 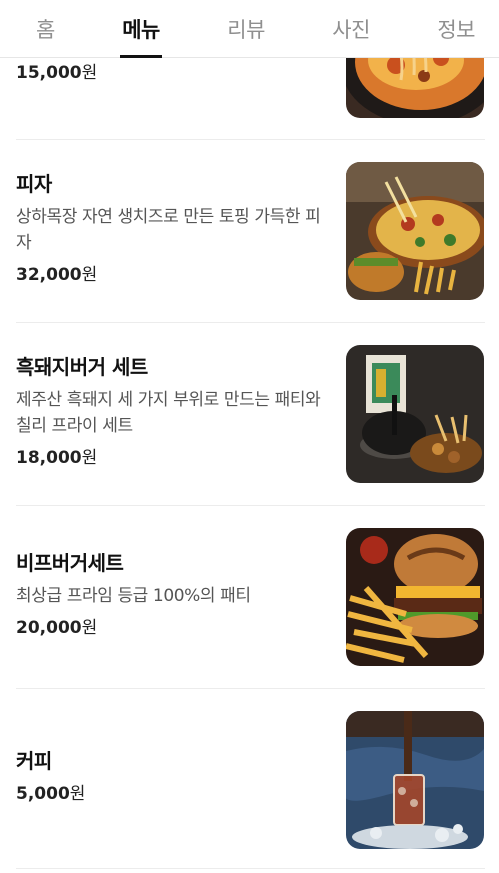 What do you see at coordinates (51, 794) in the screenshot?
I see `menu-item-price: 5,000원` at bounding box center [51, 794].